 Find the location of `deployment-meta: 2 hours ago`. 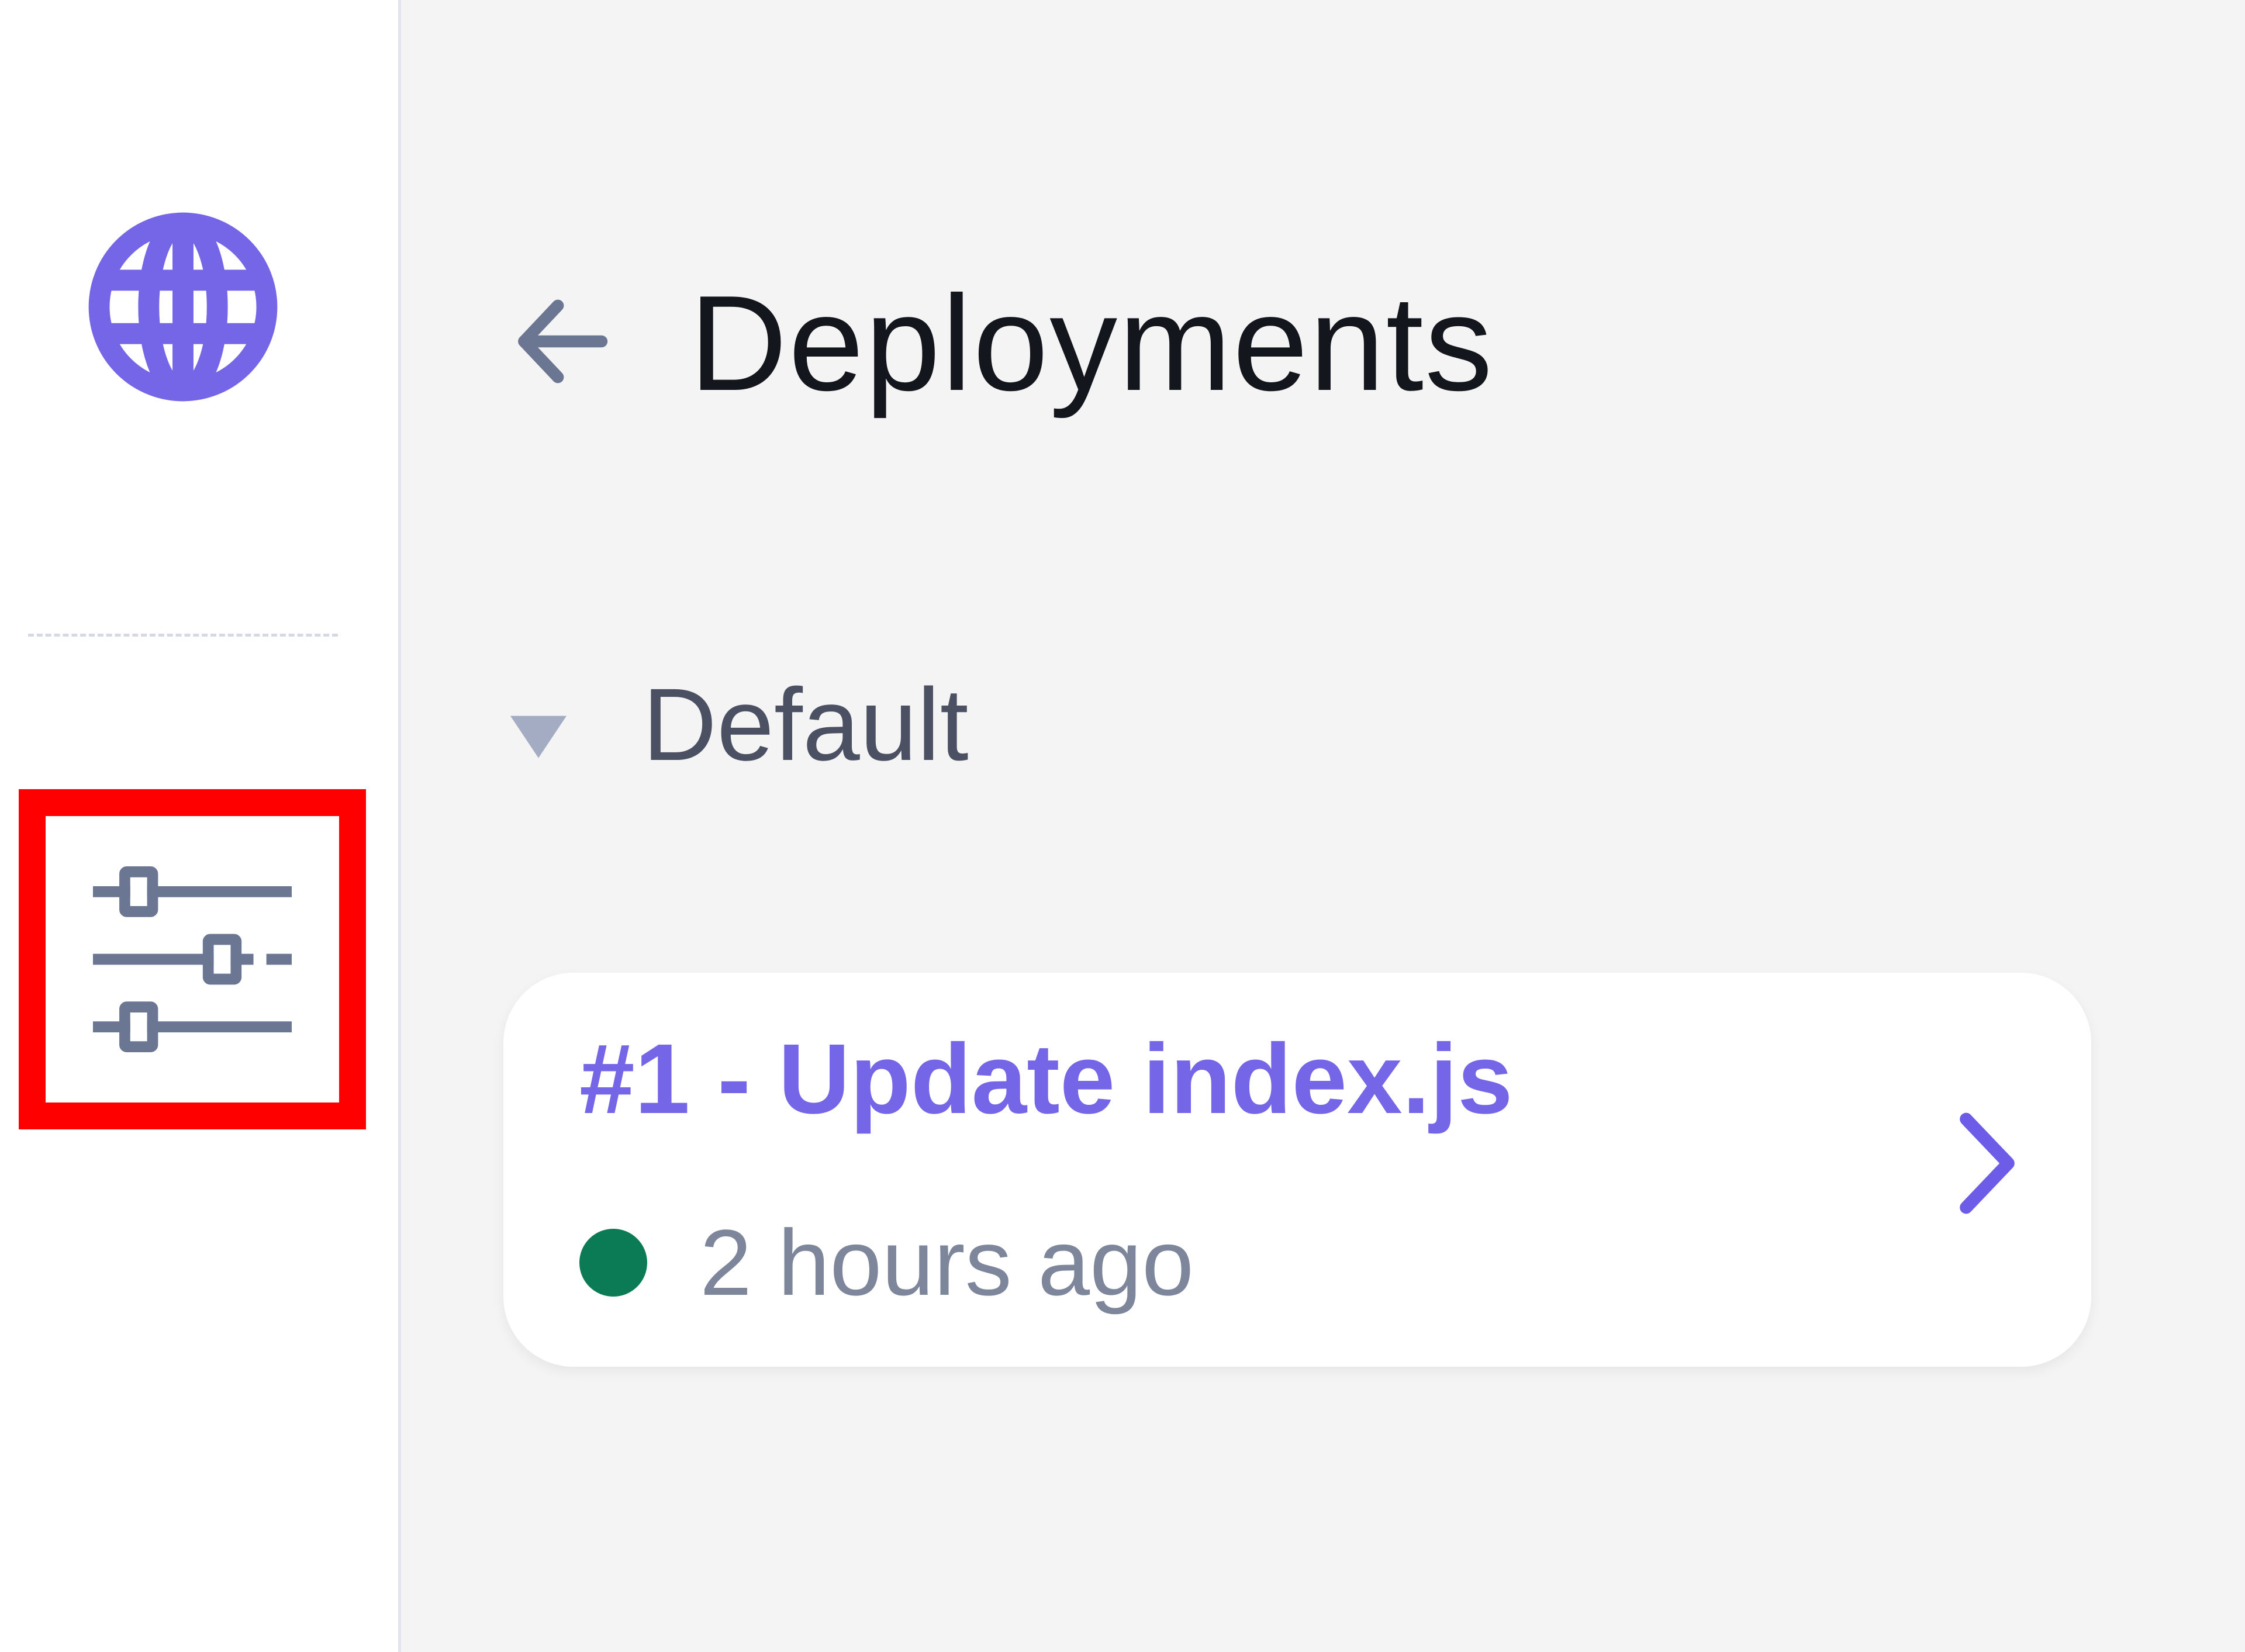

deployment-meta: 2 hours ago is located at coordinates (886, 1263).